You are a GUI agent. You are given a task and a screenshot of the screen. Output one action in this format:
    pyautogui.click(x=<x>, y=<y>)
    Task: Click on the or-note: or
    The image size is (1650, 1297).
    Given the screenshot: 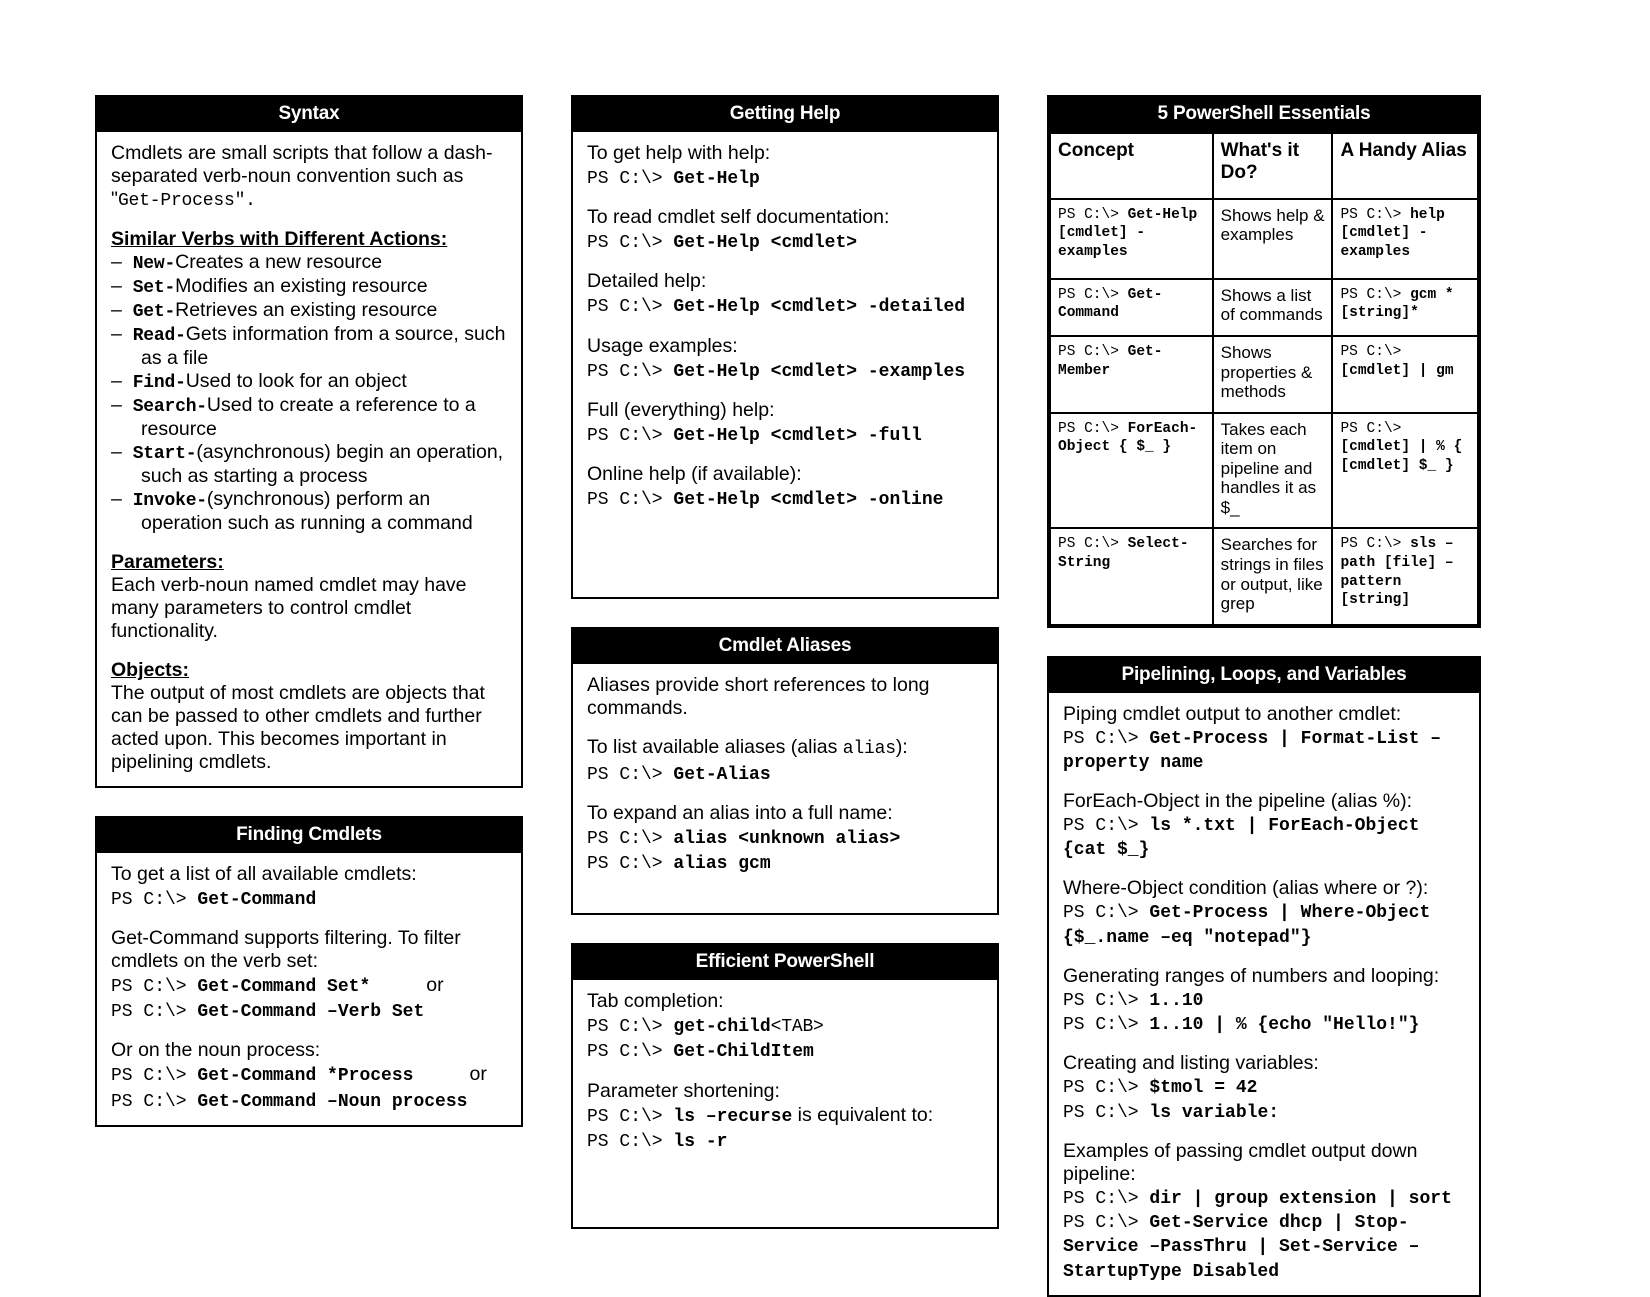 What is the action you would take?
    pyautogui.click(x=478, y=1074)
    